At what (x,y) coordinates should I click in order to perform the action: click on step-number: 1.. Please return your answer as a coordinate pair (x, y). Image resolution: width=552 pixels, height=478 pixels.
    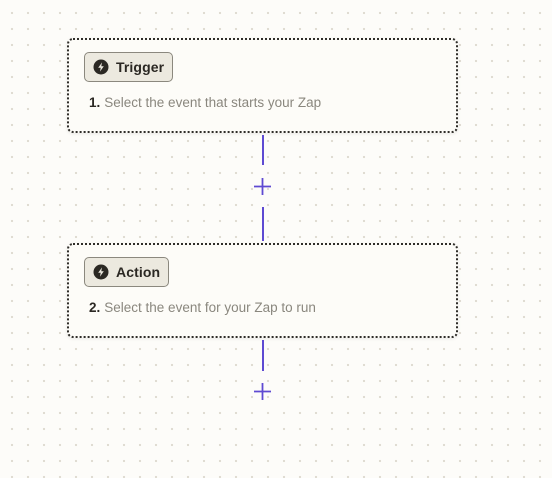
    Looking at the image, I should click on (95, 102).